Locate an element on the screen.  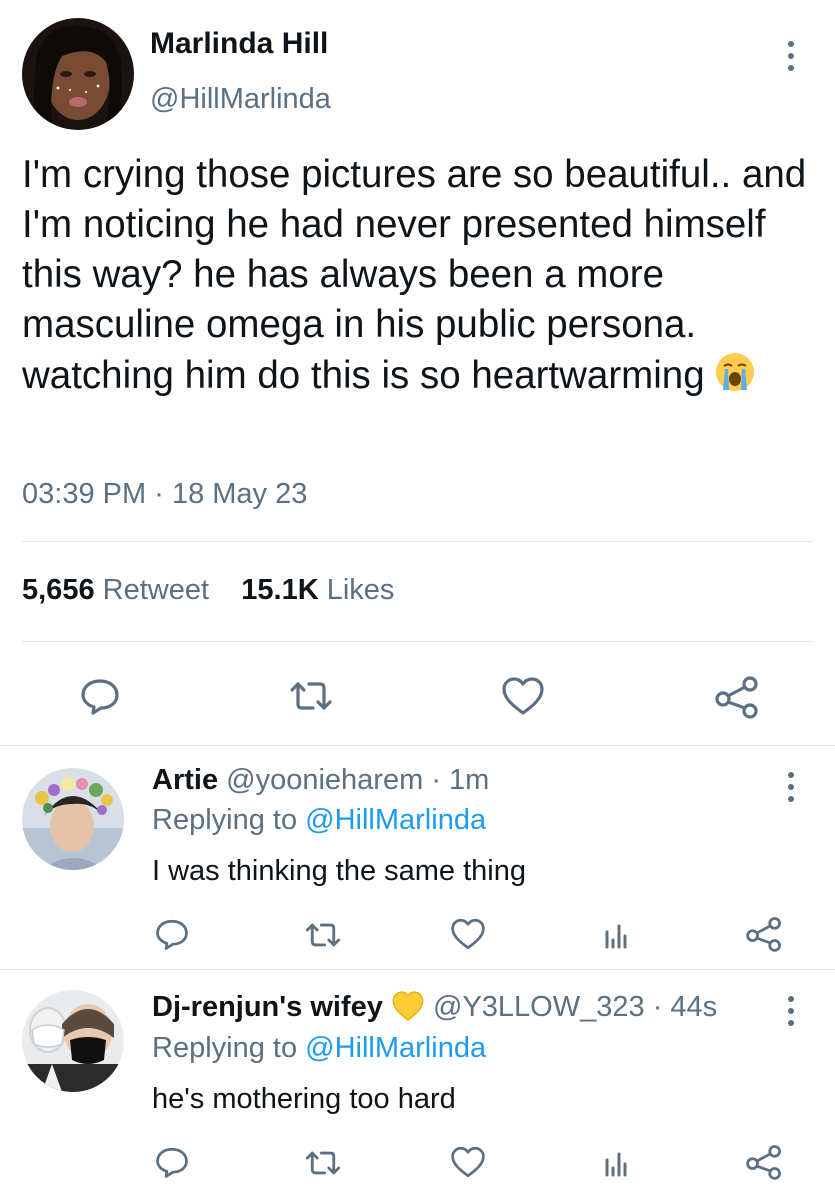
retweets-count: 5,656 is located at coordinates (58, 590).